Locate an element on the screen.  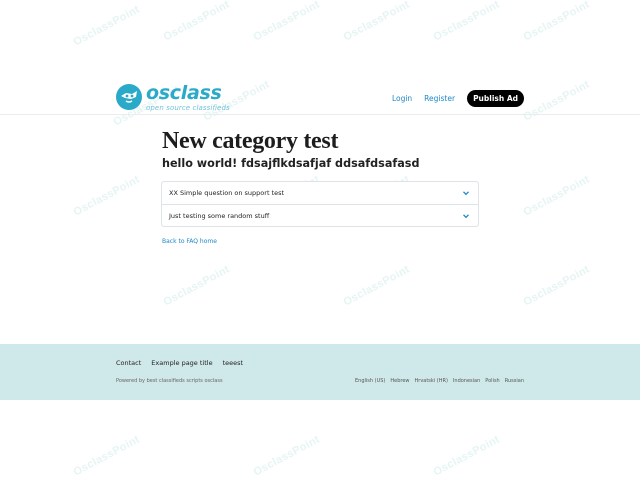
footer-link-example-page: Example page title is located at coordinates (181, 363).